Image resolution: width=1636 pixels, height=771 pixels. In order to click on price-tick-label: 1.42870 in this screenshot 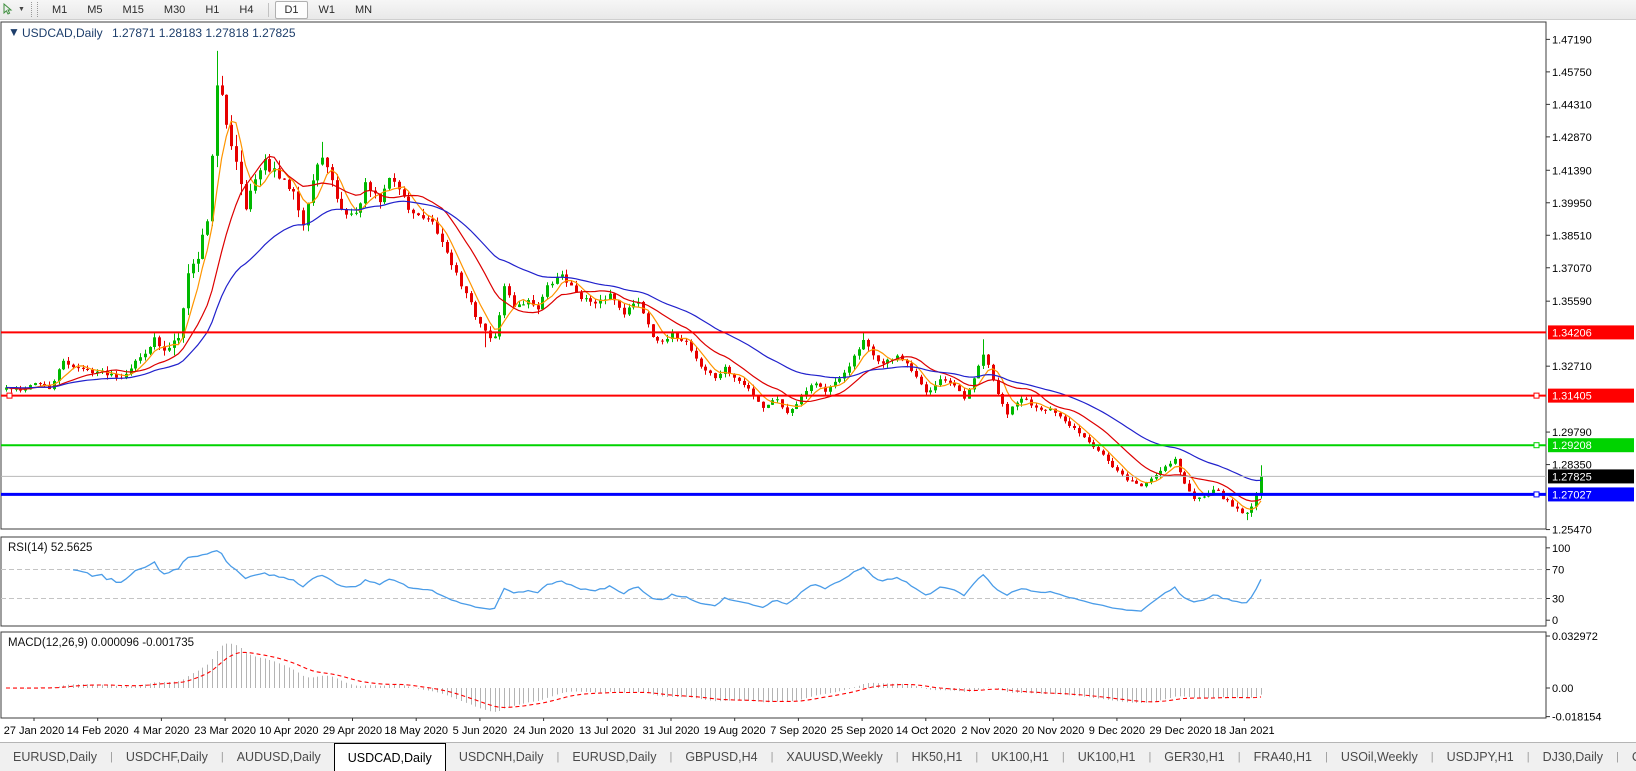, I will do `click(1572, 138)`.